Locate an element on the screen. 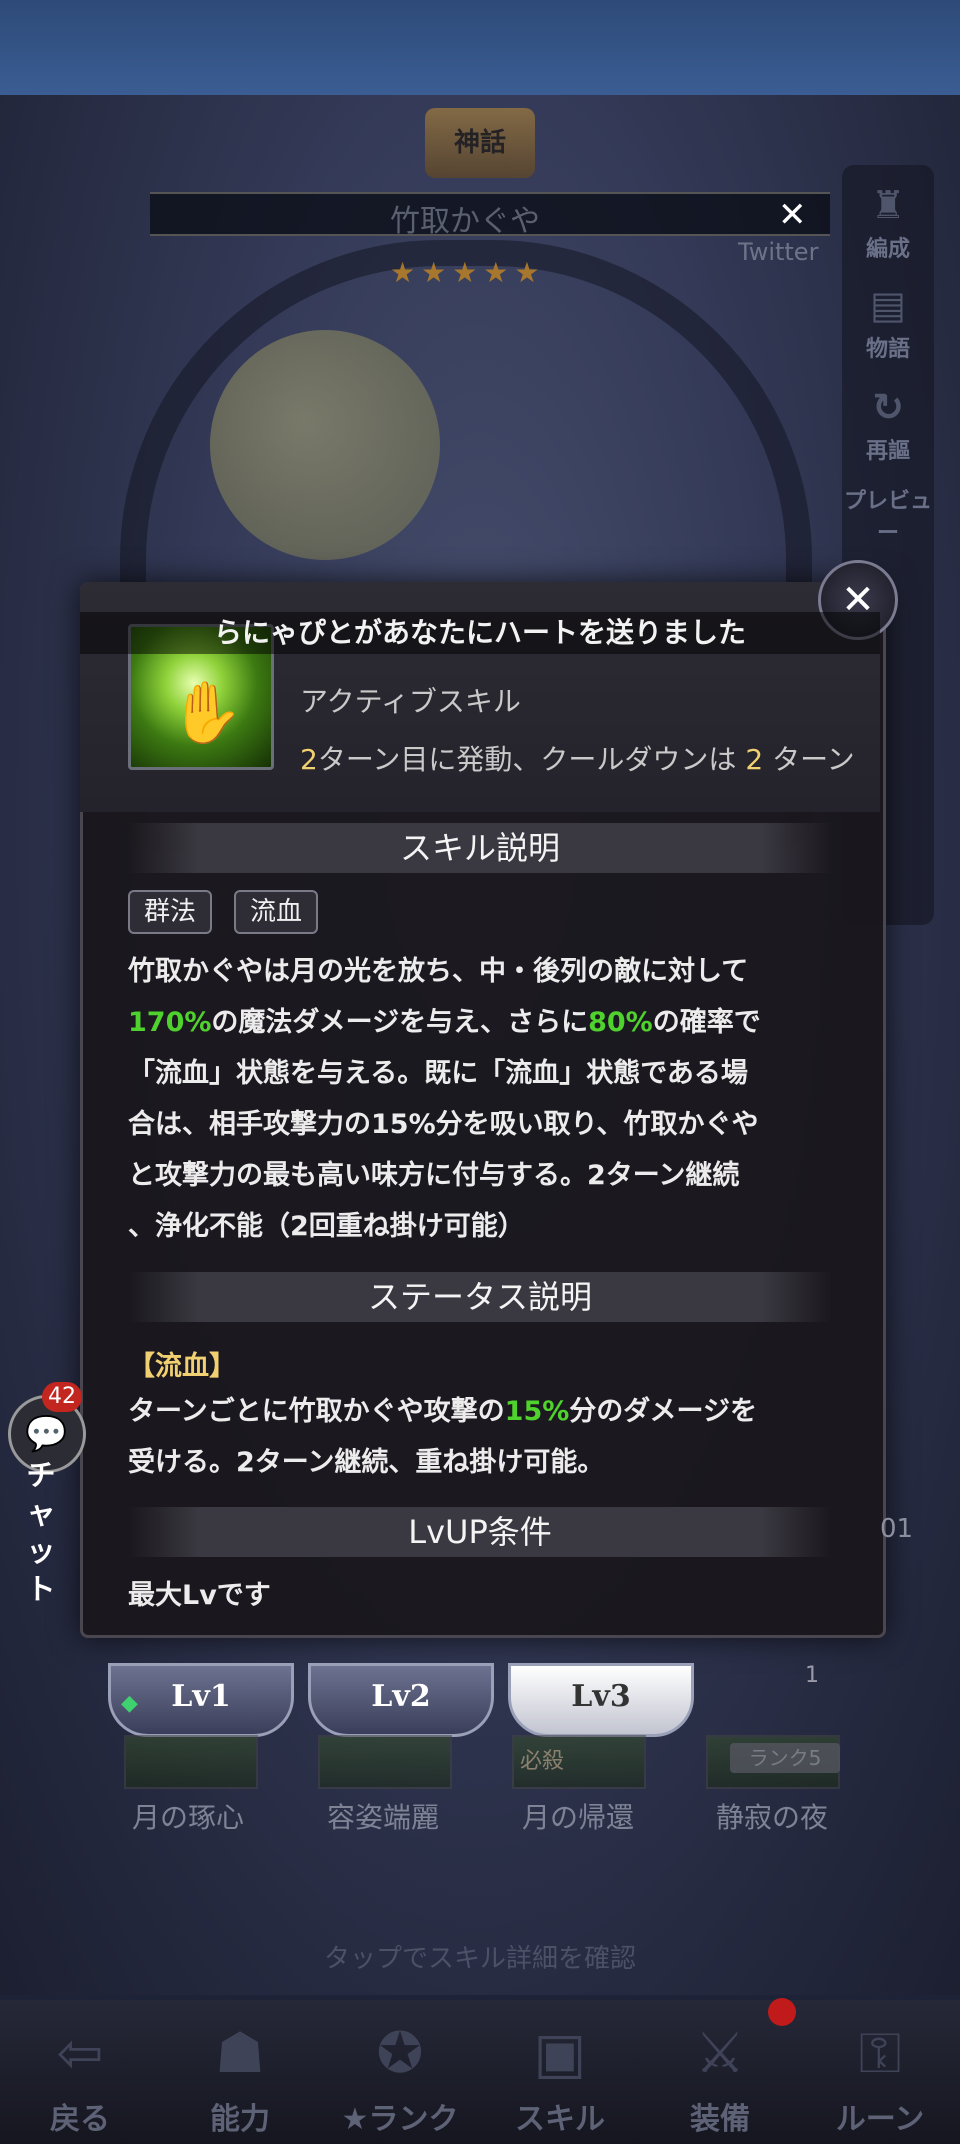  skill-name: 月の帰還 is located at coordinates (578, 1816).